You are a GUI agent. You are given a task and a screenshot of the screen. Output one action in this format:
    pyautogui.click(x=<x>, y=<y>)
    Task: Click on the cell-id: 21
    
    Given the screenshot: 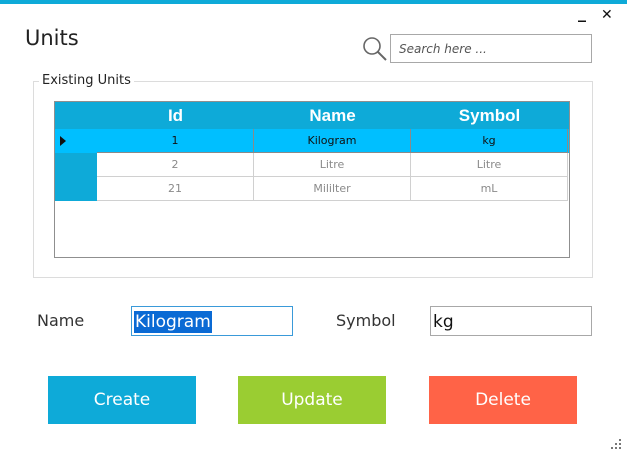 What is the action you would take?
    pyautogui.click(x=175, y=189)
    